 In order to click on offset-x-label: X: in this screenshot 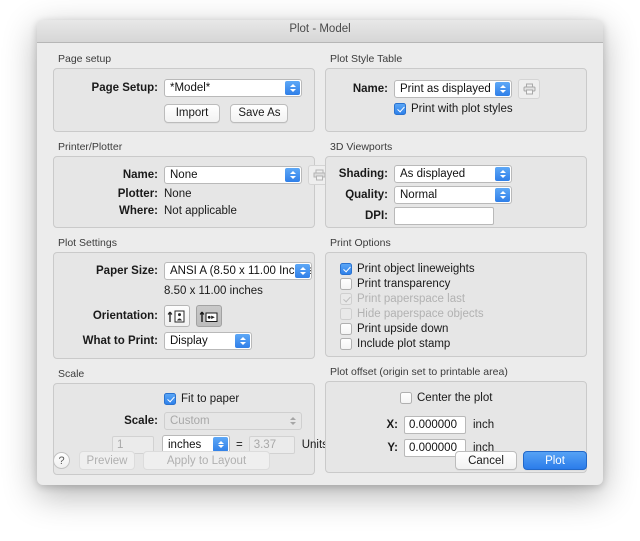, I will do `click(392, 425)`.